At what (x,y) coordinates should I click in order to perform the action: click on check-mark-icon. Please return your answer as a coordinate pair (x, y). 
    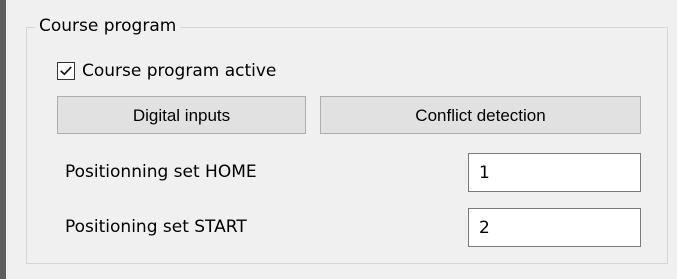
    Looking at the image, I should click on (66, 71).